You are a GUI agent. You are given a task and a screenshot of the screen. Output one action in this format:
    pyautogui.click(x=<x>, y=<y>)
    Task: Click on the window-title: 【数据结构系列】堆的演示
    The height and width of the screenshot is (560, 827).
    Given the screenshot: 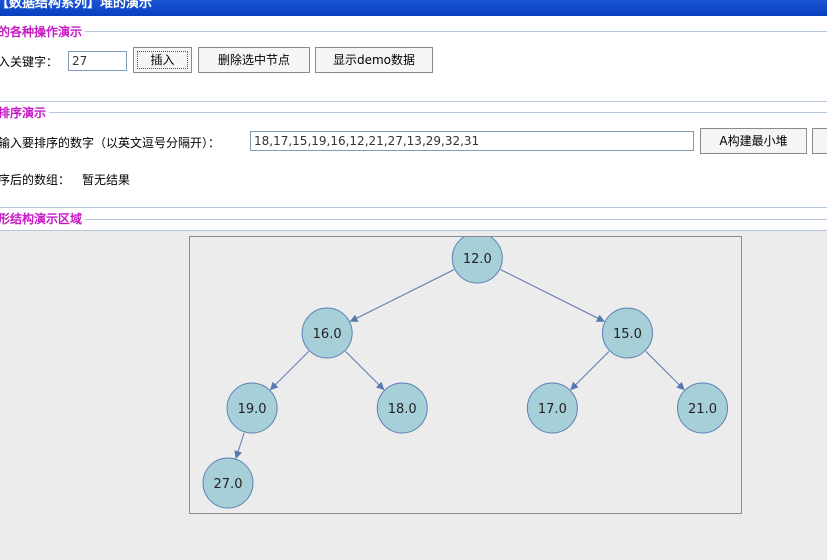 What is the action you would take?
    pyautogui.click(x=76, y=5)
    